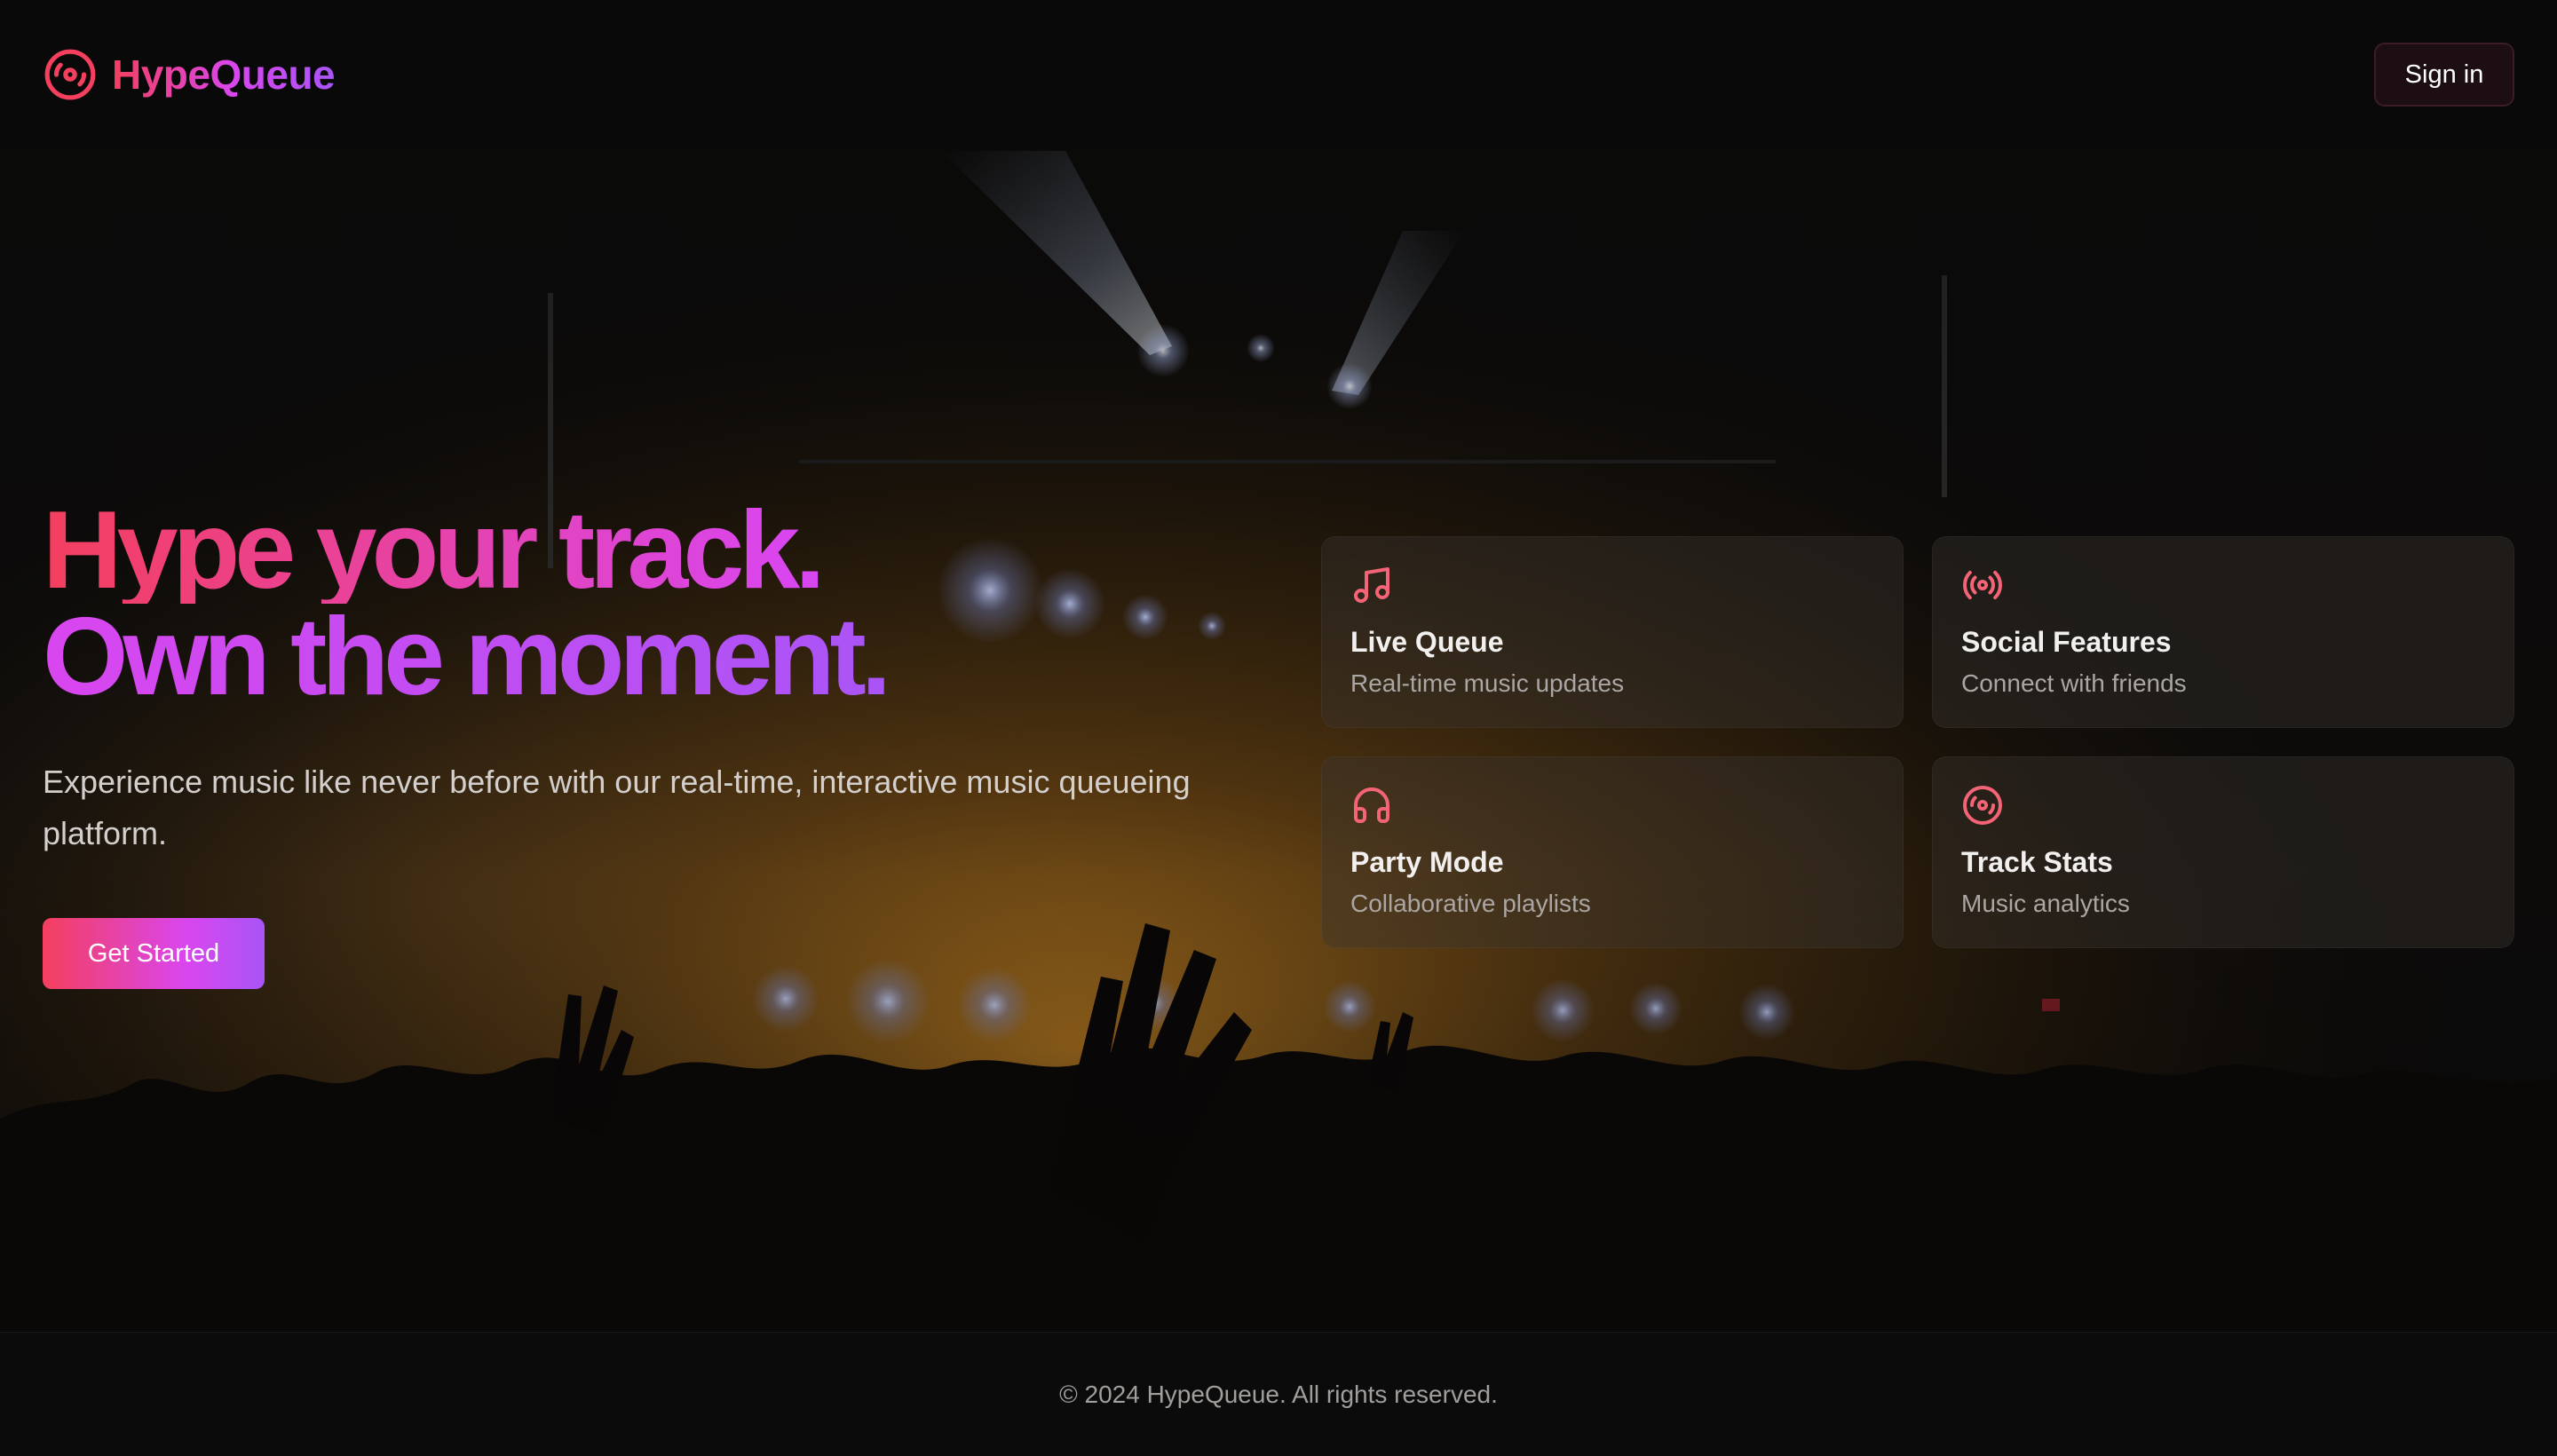 This screenshot has height=1456, width=2557. I want to click on feature-card-social-features: Social Features Connect with friends, so click(2223, 632).